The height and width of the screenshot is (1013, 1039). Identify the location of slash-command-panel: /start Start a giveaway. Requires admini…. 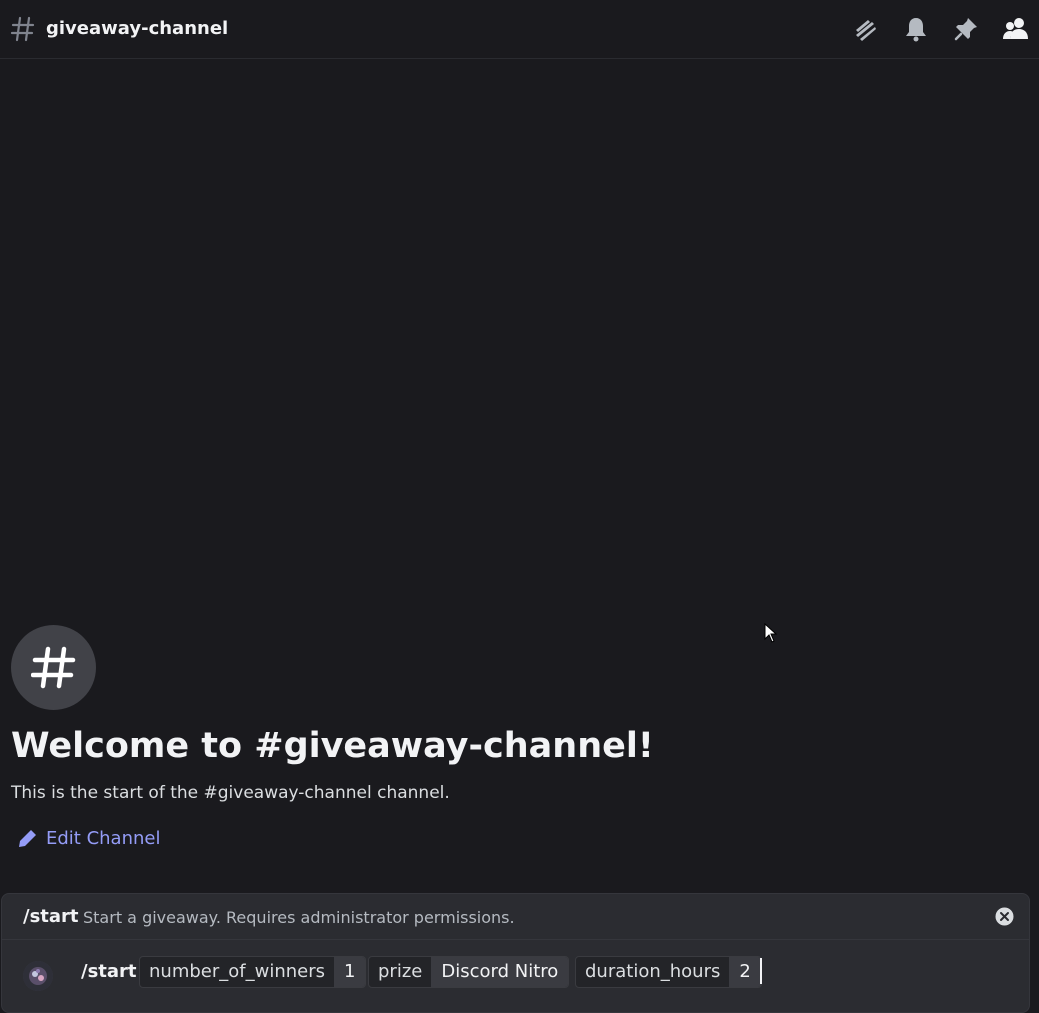
(515, 953).